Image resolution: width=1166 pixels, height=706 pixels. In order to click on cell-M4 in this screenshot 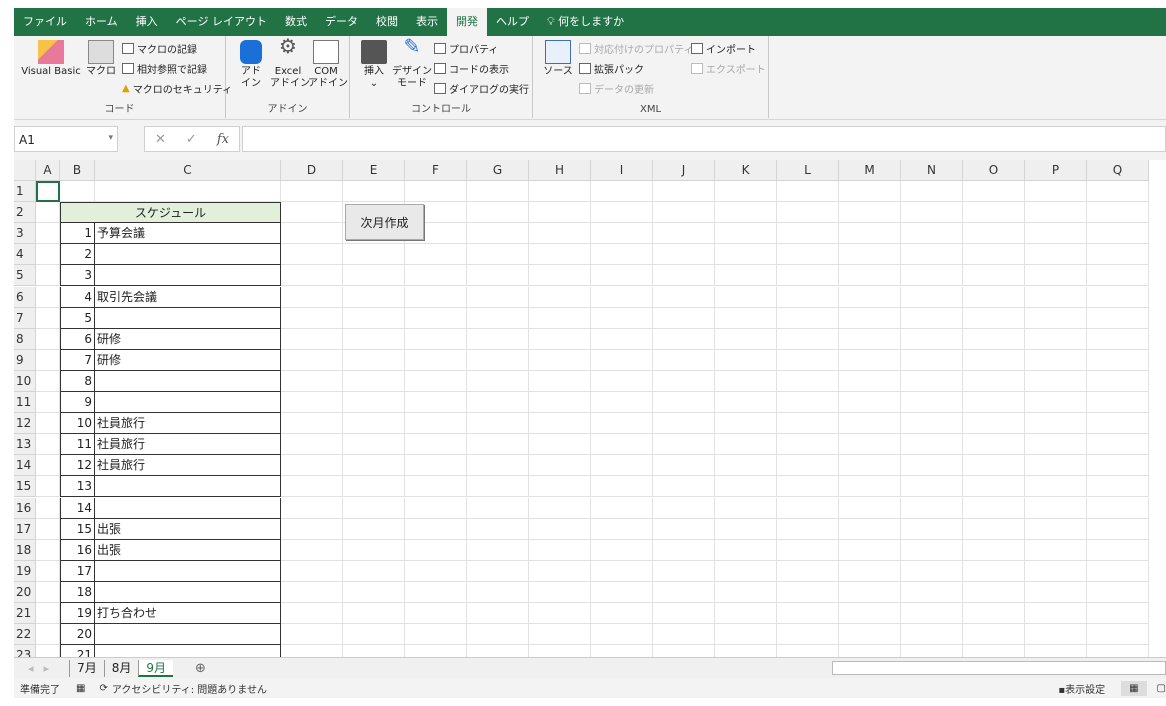, I will do `click(870, 255)`.